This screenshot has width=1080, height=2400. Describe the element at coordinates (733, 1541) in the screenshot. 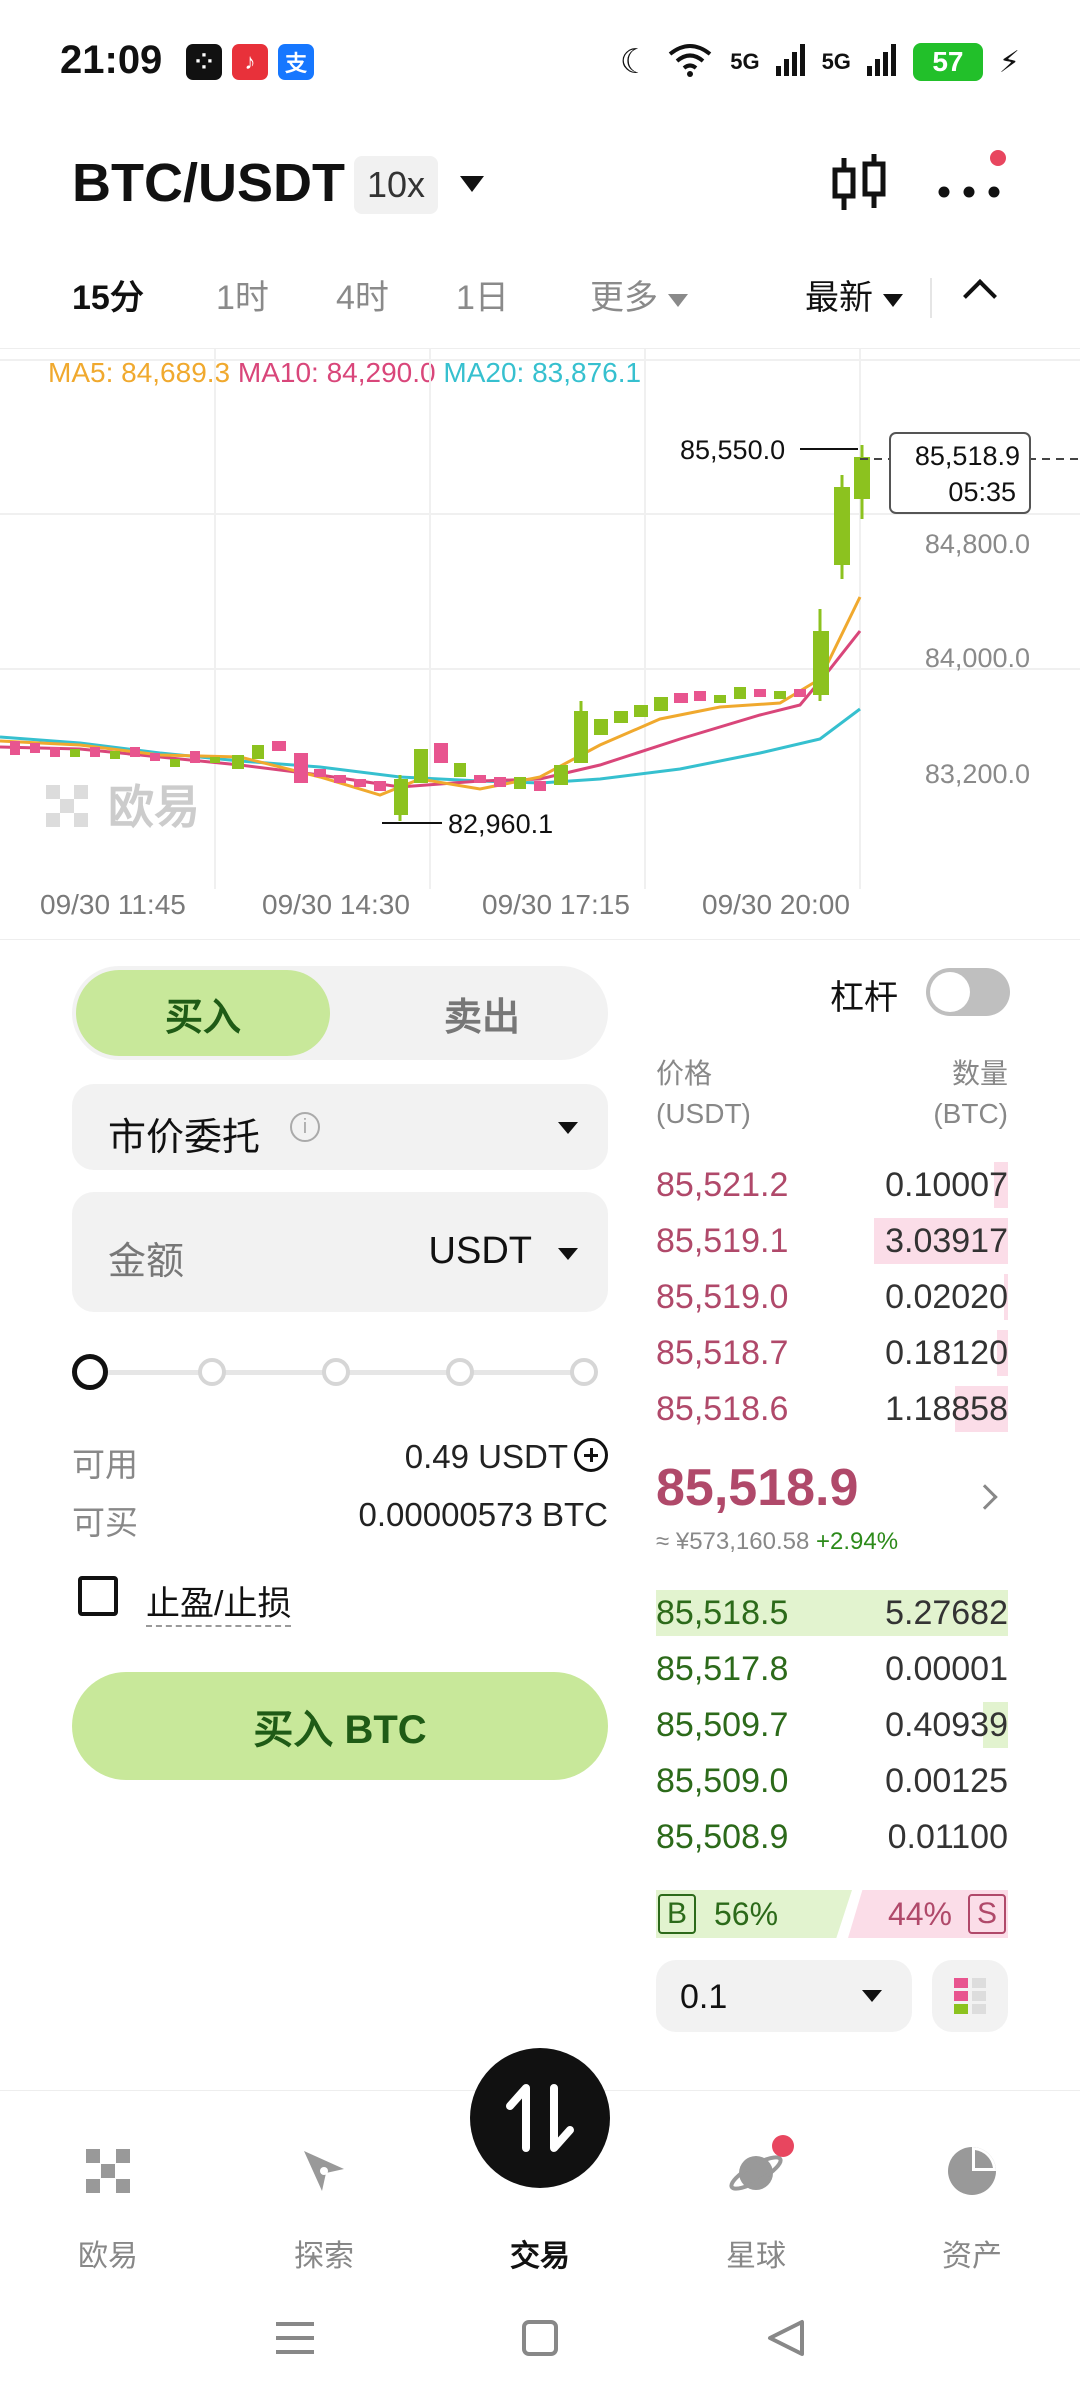

I see `last-price-cny: ≈ ¥573,160.58` at that location.